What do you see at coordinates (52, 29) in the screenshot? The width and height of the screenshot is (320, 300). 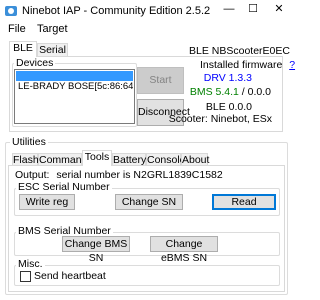 I see `menu-target: Target` at bounding box center [52, 29].